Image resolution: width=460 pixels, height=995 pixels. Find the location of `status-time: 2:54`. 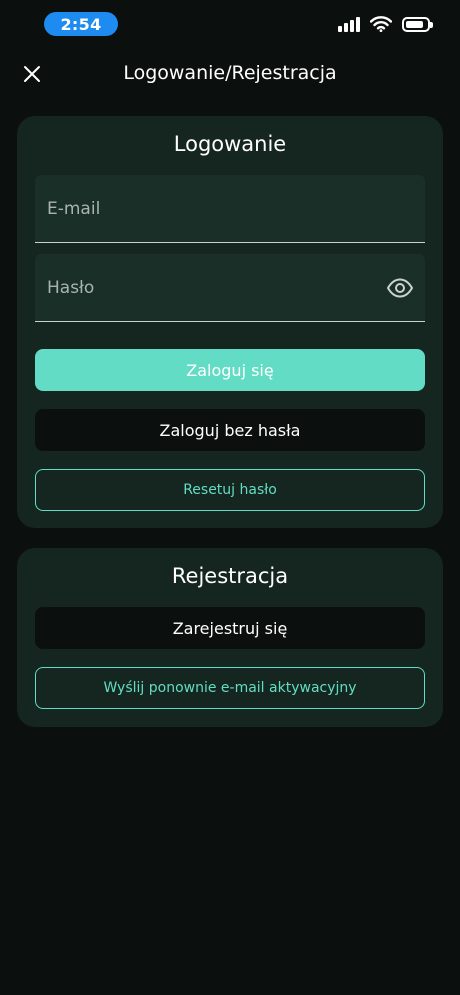

status-time: 2:54 is located at coordinates (81, 24).